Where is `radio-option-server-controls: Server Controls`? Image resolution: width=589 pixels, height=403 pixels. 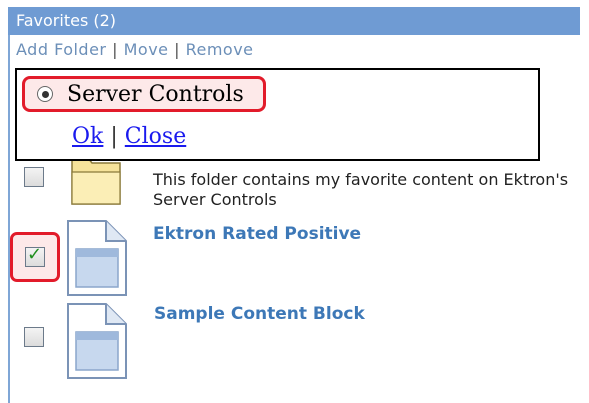 radio-option-server-controls: Server Controls is located at coordinates (144, 94).